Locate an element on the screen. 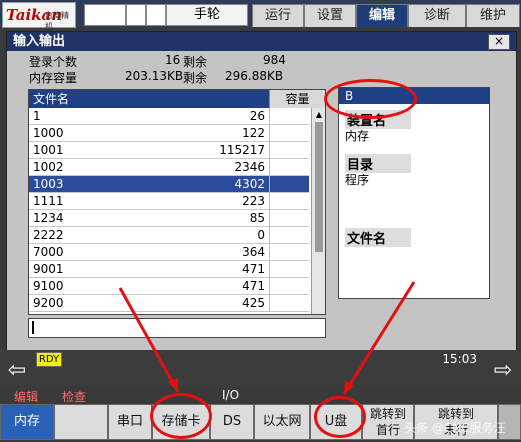  registered-count-value: 16 is located at coordinates (173, 60).